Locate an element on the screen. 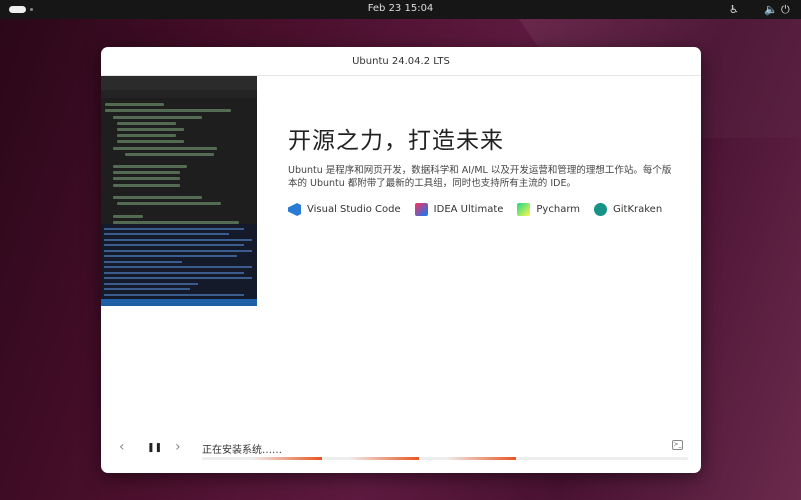 This screenshot has width=801, height=500. slide-heading: 开源之力，打造未来 is located at coordinates (396, 141).